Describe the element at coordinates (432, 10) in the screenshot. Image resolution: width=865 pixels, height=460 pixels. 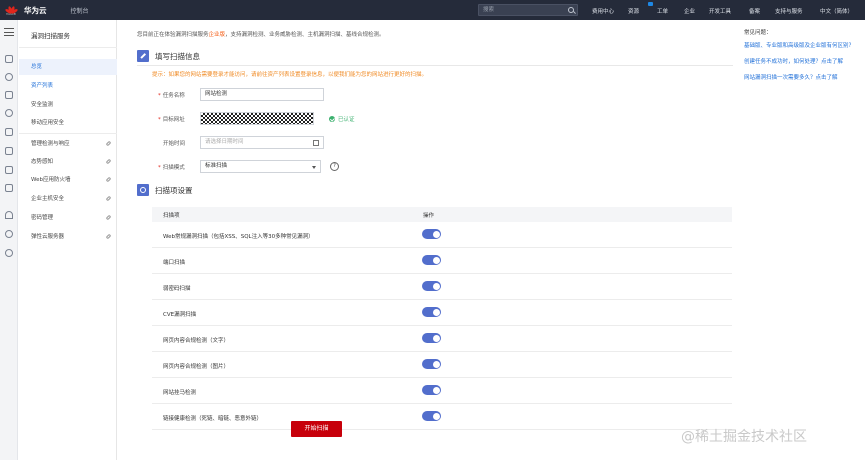
I see `top-navigation-bar: HUAWEI 华为云 控制台` at that location.